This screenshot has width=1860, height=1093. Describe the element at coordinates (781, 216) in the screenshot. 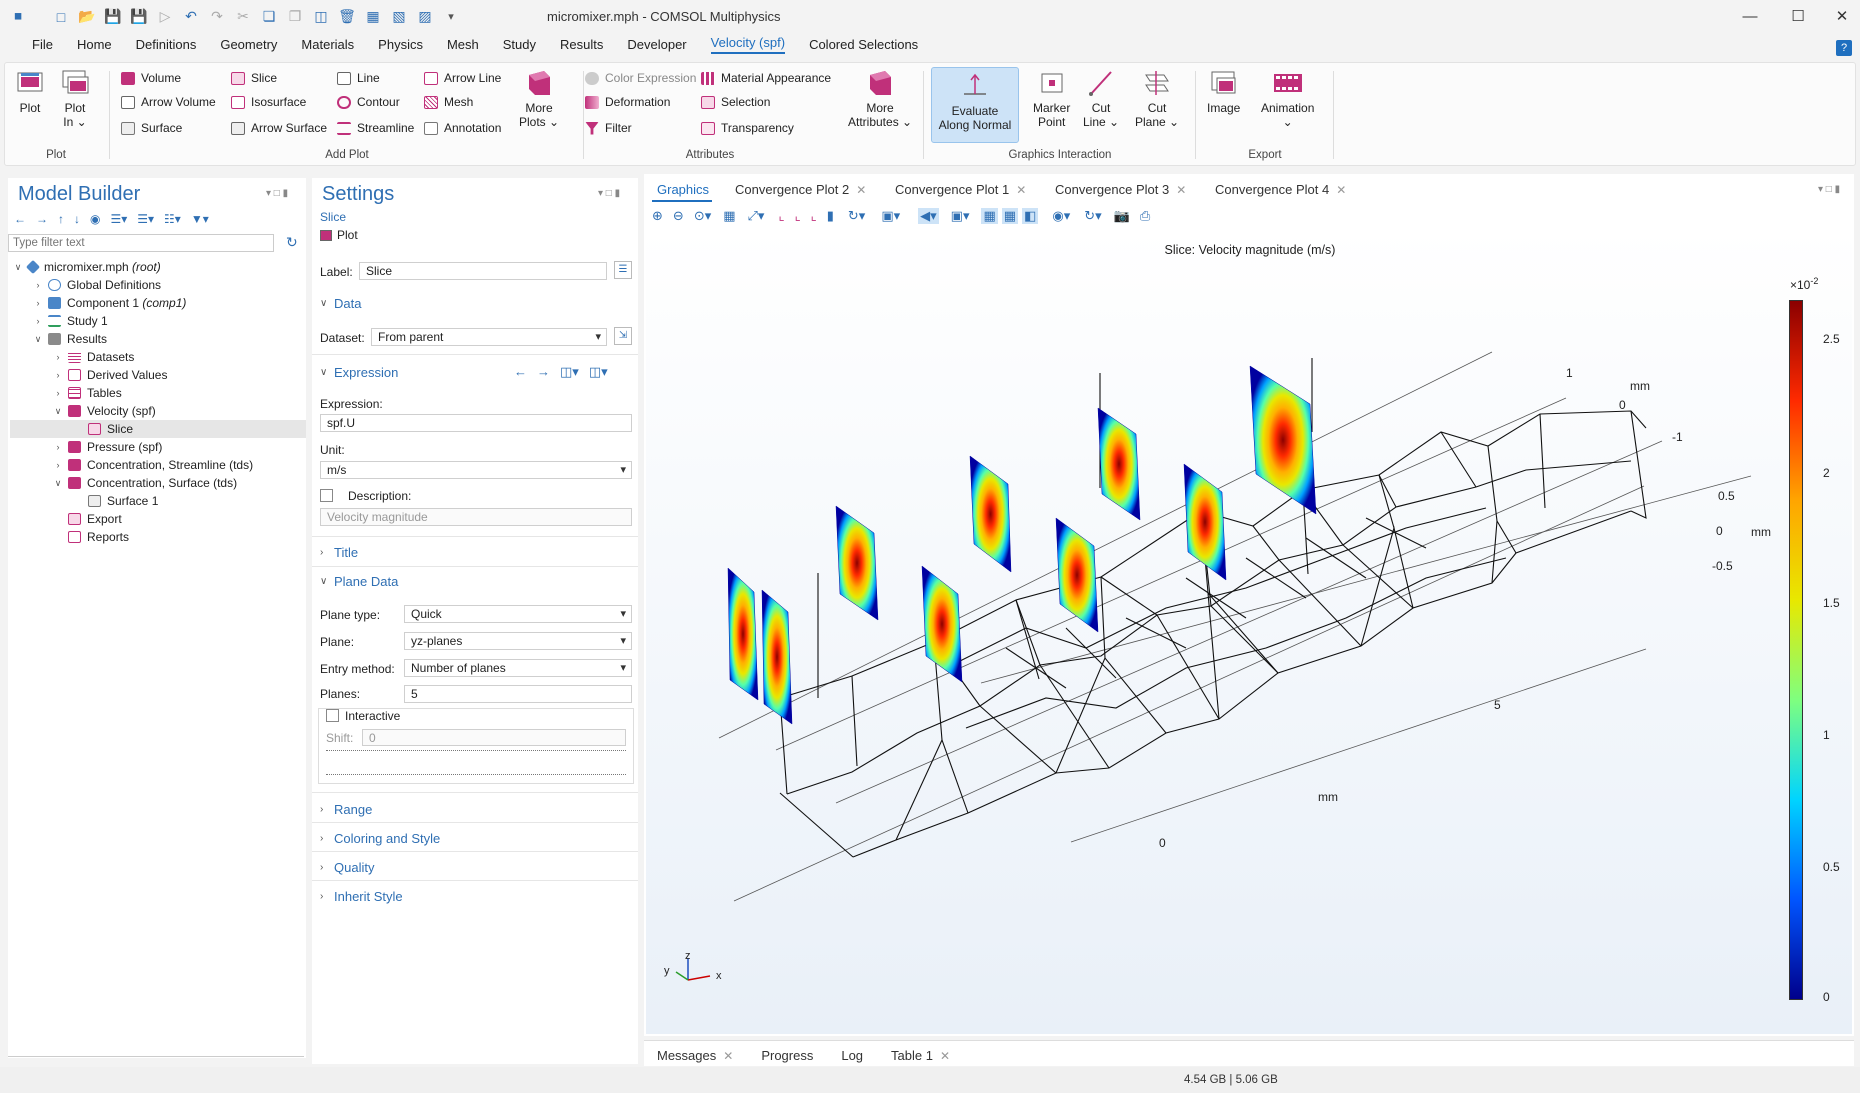

I see `view-xy-icon: ⌞` at that location.